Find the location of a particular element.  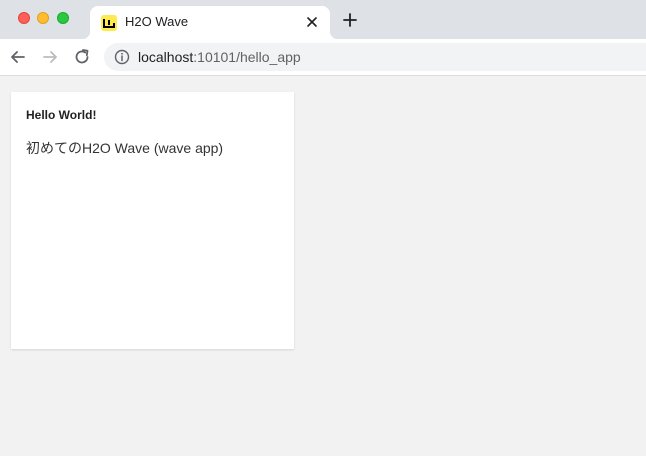

back-arrow-icon is located at coordinates (18, 57).